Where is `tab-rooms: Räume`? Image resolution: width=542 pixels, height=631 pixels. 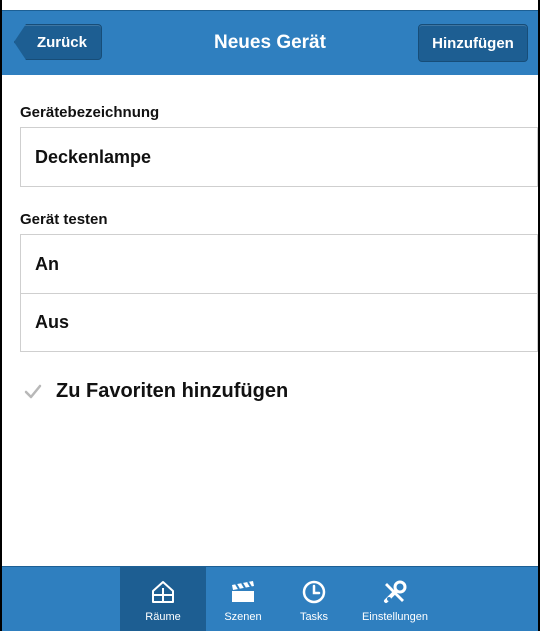
tab-rooms: Räume is located at coordinates (163, 599).